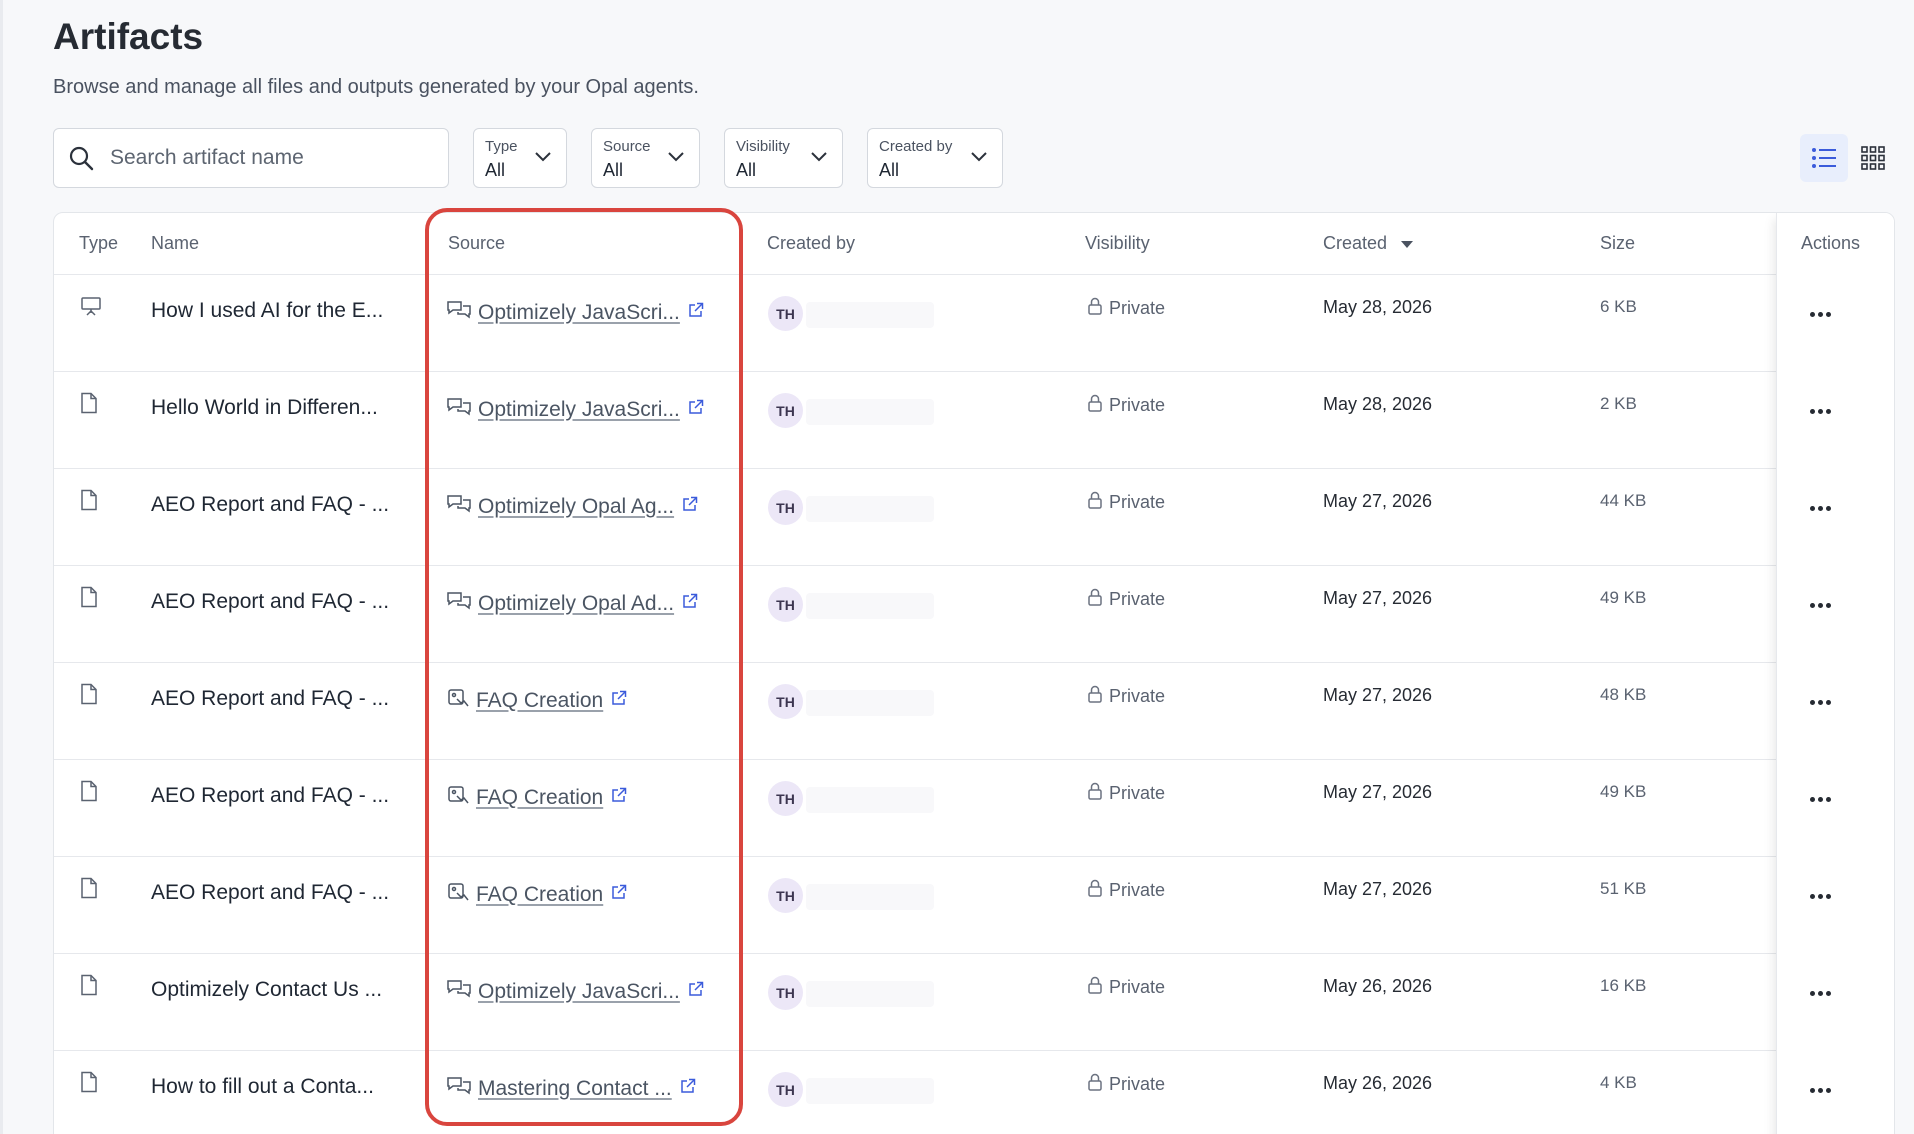 The height and width of the screenshot is (1134, 1914). What do you see at coordinates (477, 243) in the screenshot?
I see `column-header-source: Source` at bounding box center [477, 243].